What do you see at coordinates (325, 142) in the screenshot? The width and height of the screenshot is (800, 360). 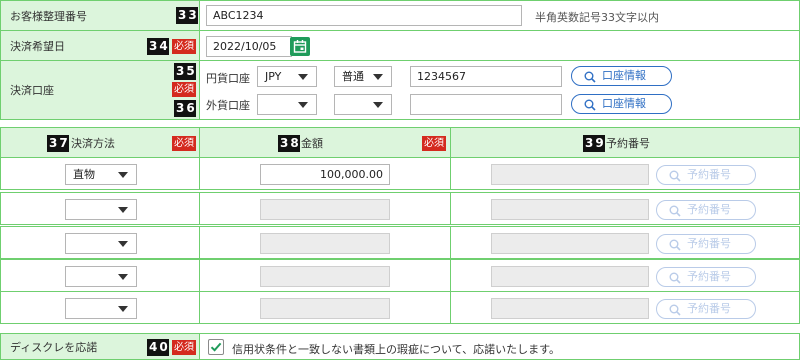 I see `column-header-amount: 38 金額 必須` at bounding box center [325, 142].